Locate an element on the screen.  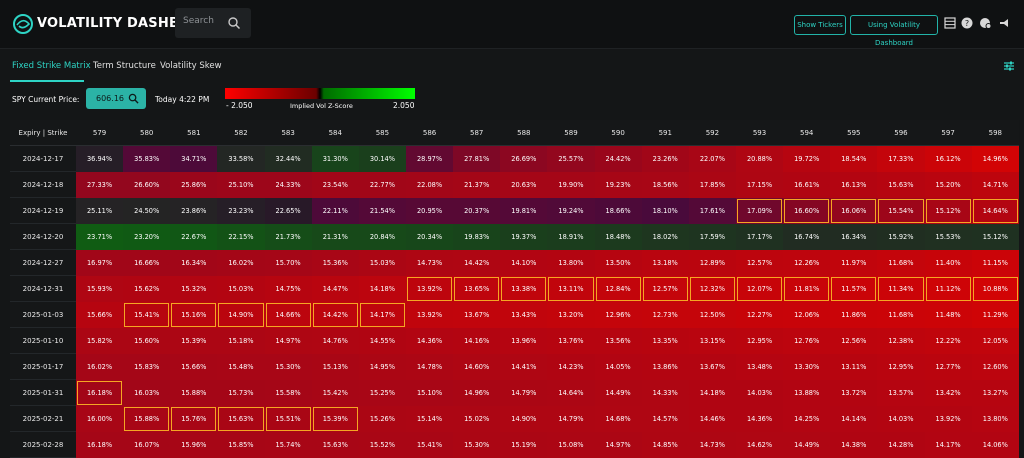
iv-cell: 24.33% is located at coordinates (288, 184).